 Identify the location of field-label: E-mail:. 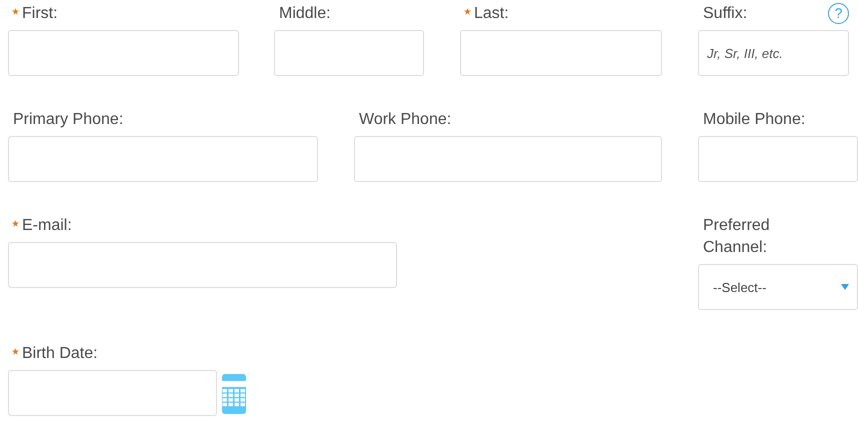
(46, 226).